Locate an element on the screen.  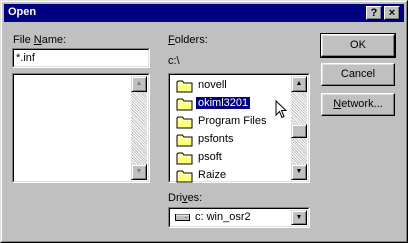
folder-list-item: psfonts is located at coordinates (232, 140).